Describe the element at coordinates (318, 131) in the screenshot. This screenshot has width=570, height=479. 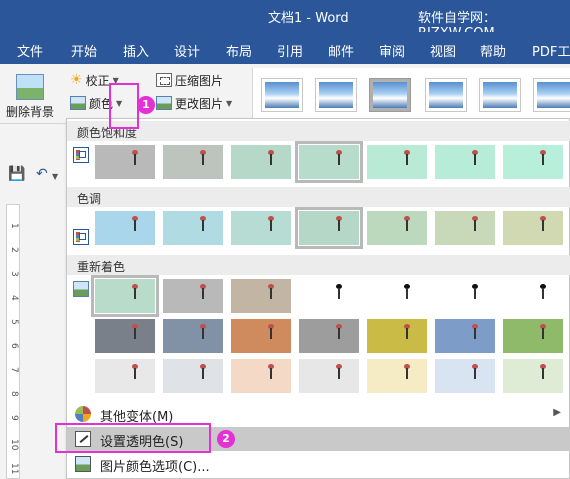
I see `section-saturation-header: 颜色饱和度` at that location.